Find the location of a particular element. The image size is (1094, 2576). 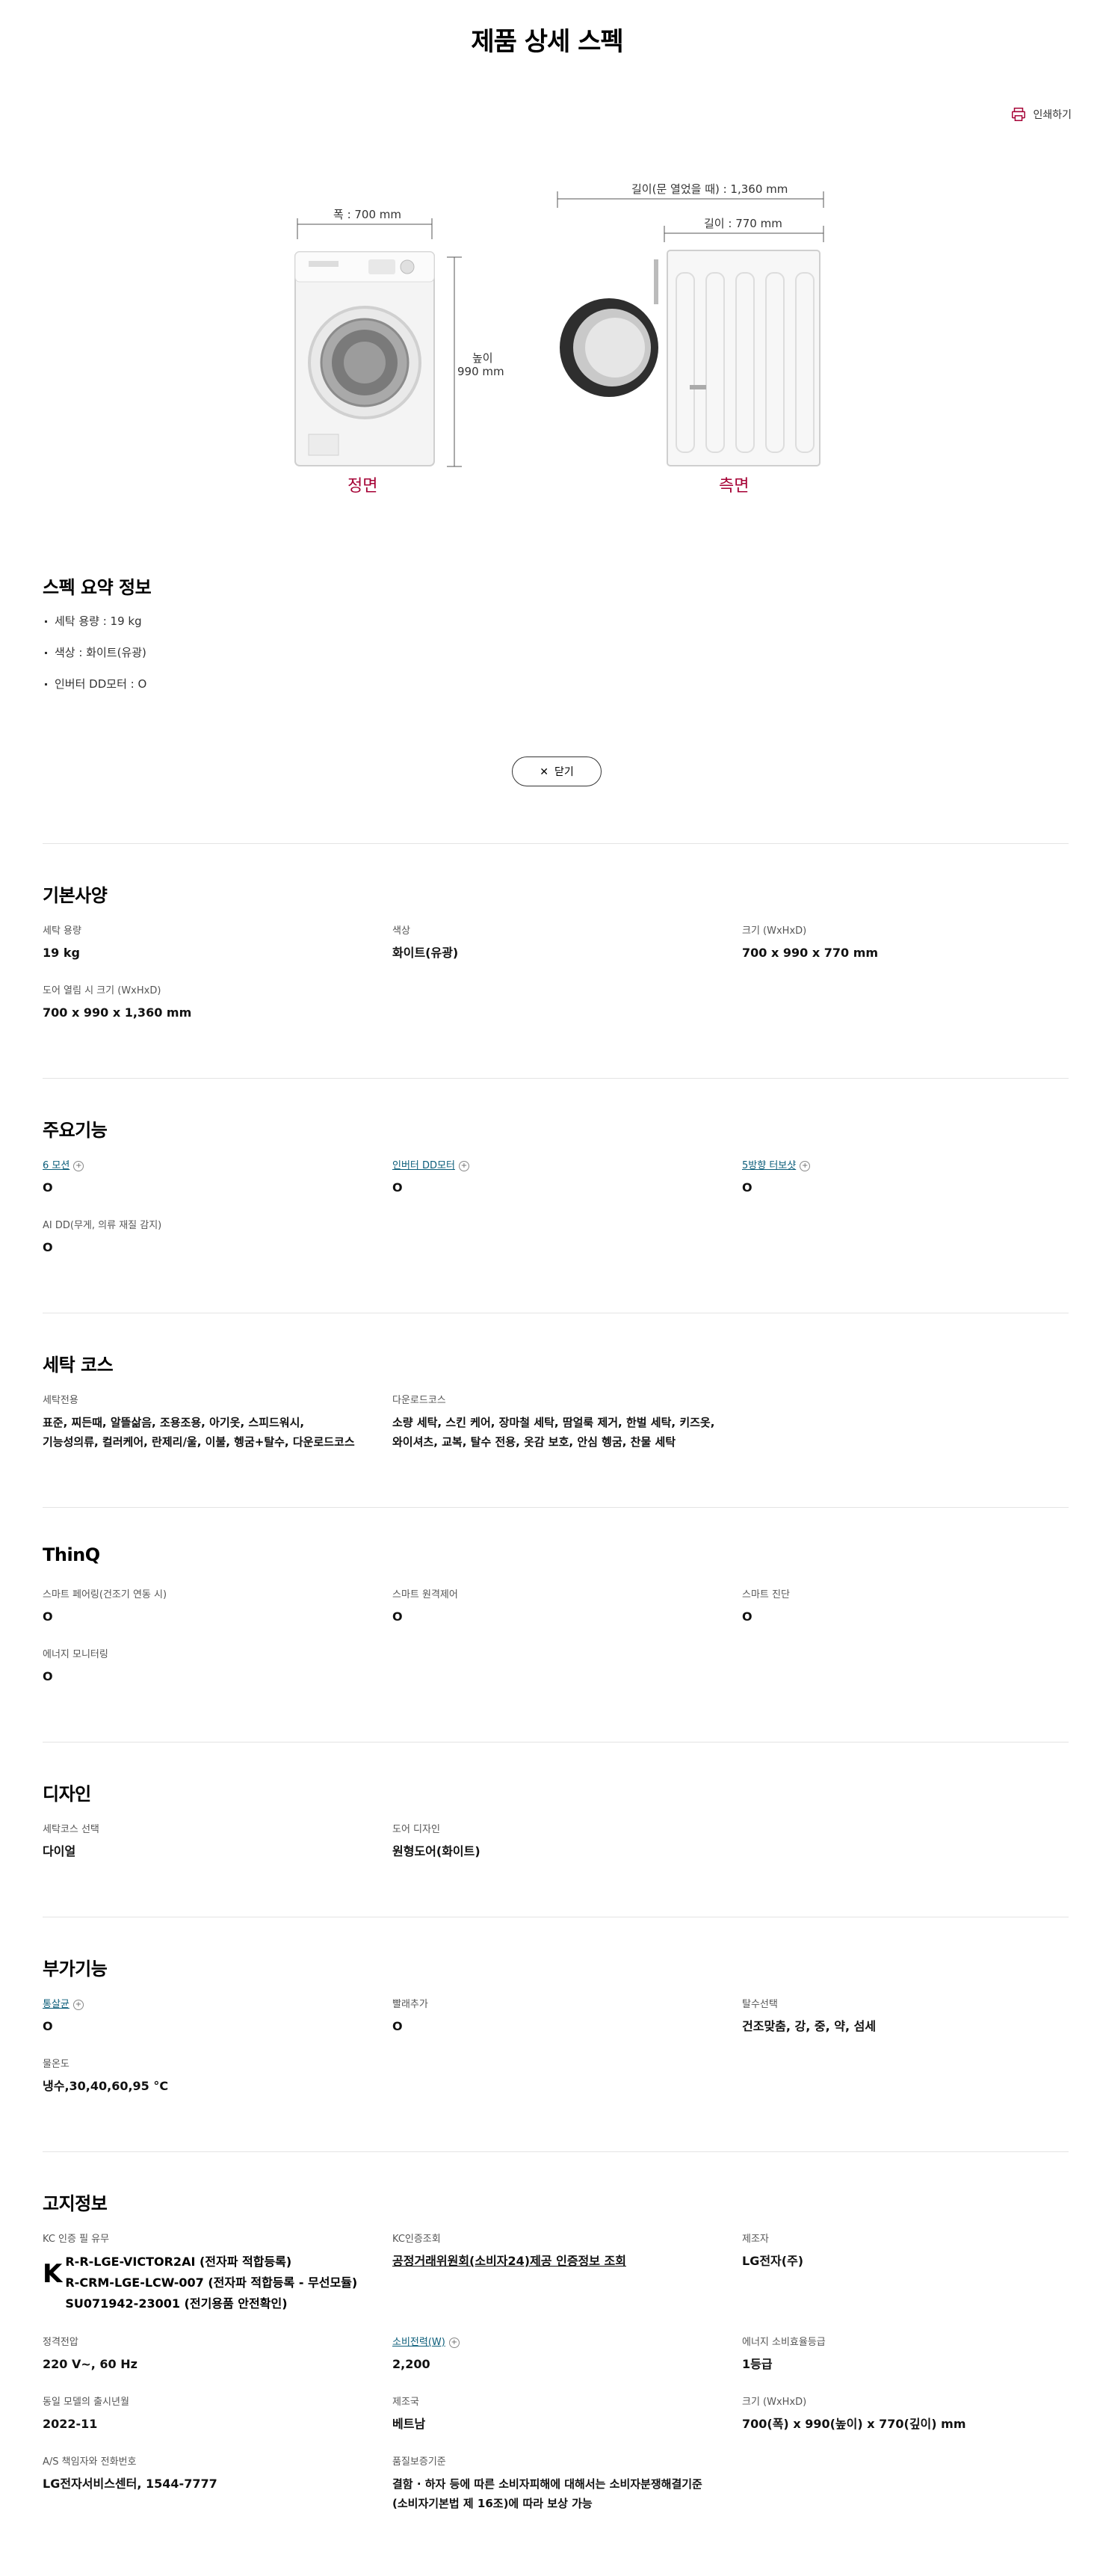

spec-value: 1등급 is located at coordinates (758, 2364).